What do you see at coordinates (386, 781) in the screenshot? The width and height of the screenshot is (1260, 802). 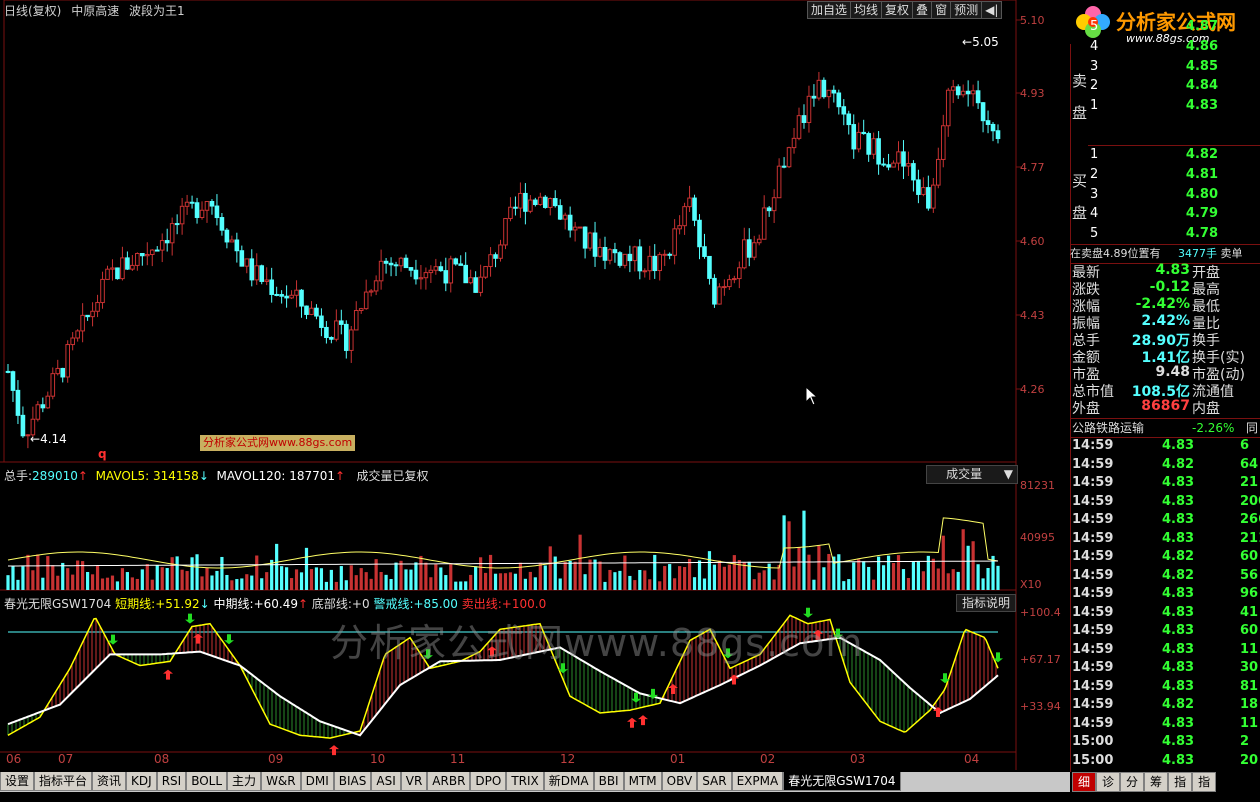 I see `tab-10: ASI` at bounding box center [386, 781].